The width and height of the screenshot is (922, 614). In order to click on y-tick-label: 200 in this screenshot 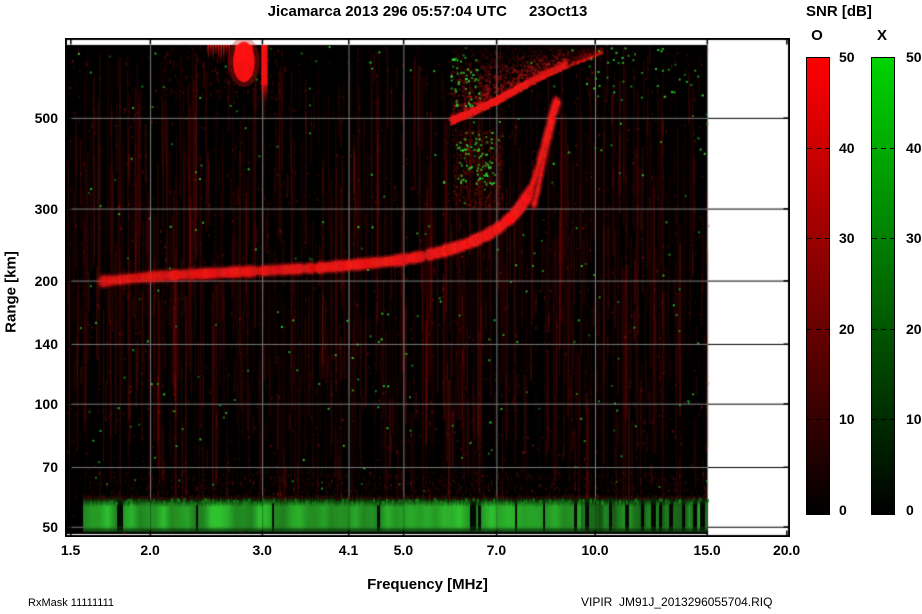, I will do `click(46, 280)`.